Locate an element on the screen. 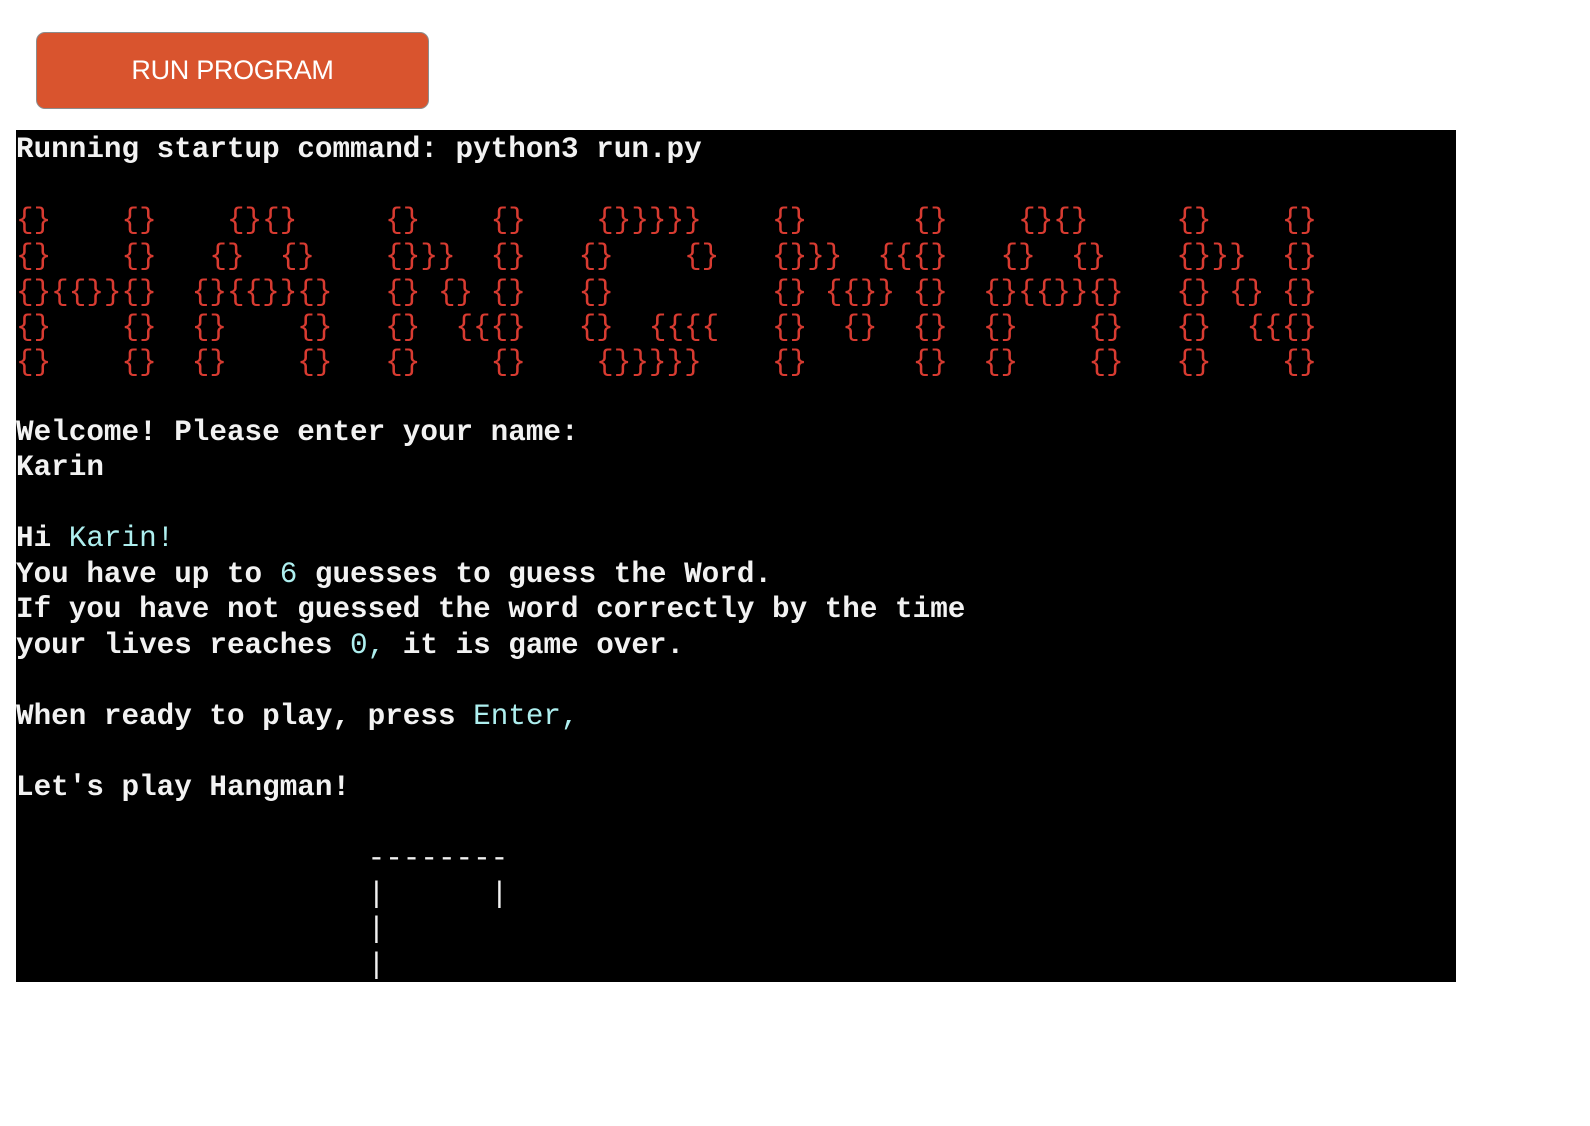 This screenshot has height=1126, width=1590. gallows-line: -------- is located at coordinates (262, 858).